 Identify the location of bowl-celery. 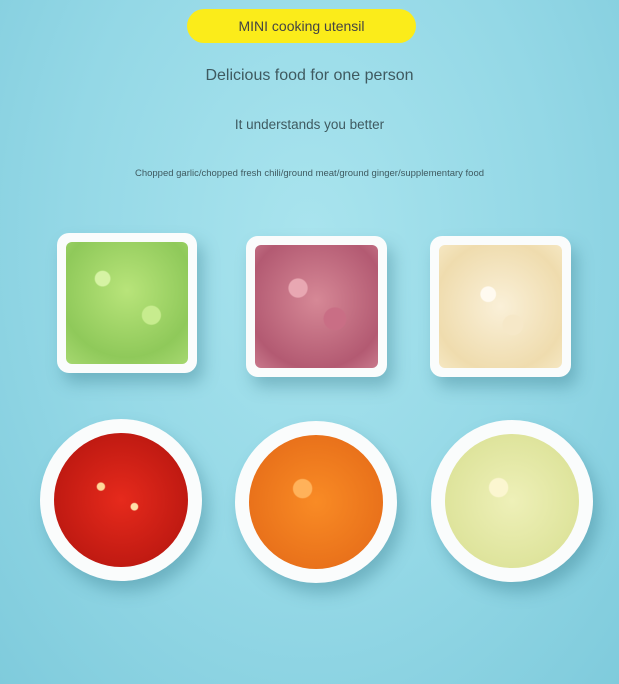
(127, 303).